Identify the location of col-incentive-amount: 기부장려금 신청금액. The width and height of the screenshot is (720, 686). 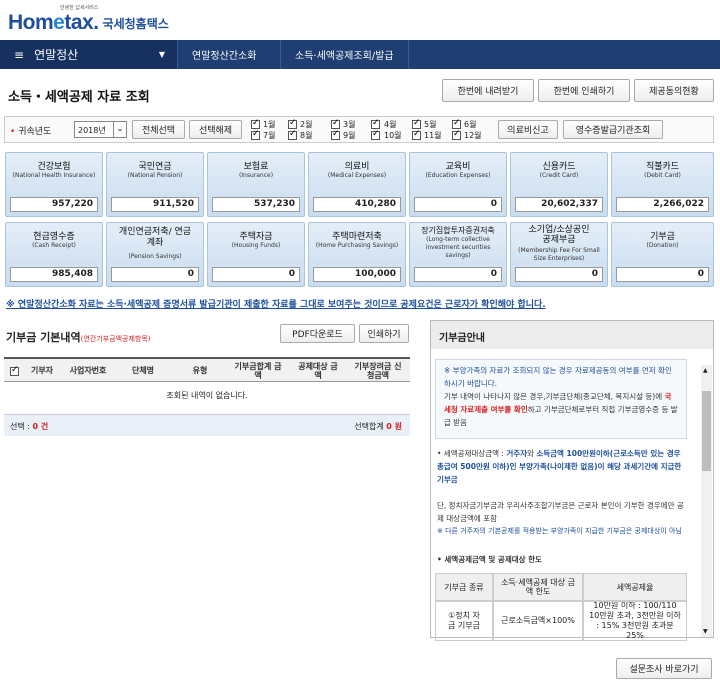
(378, 370).